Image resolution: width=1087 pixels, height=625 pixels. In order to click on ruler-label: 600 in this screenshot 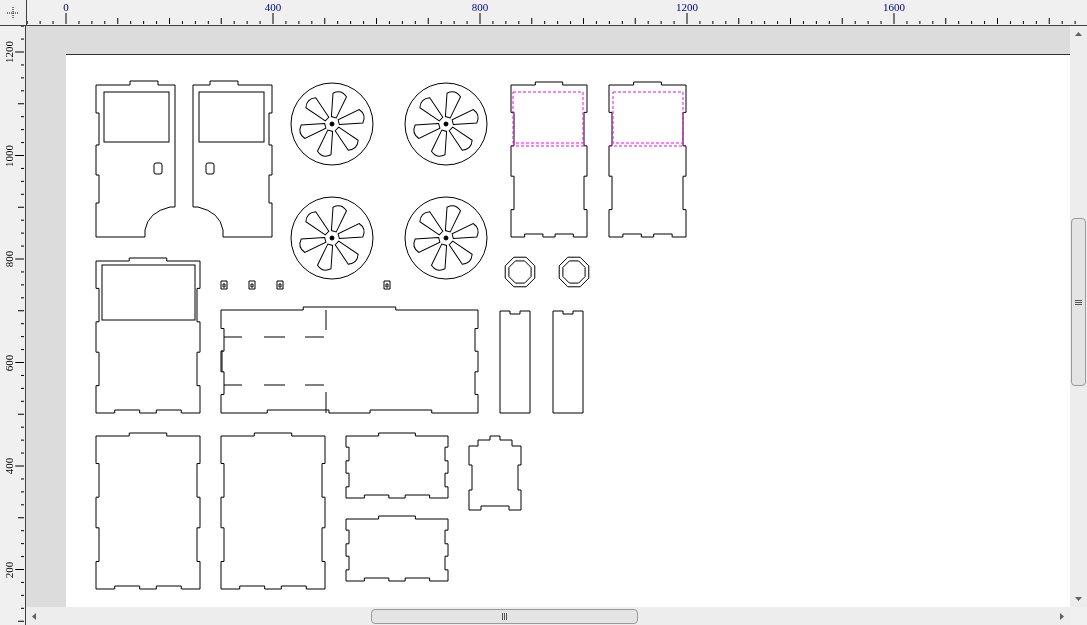, I will do `click(9, 362)`.